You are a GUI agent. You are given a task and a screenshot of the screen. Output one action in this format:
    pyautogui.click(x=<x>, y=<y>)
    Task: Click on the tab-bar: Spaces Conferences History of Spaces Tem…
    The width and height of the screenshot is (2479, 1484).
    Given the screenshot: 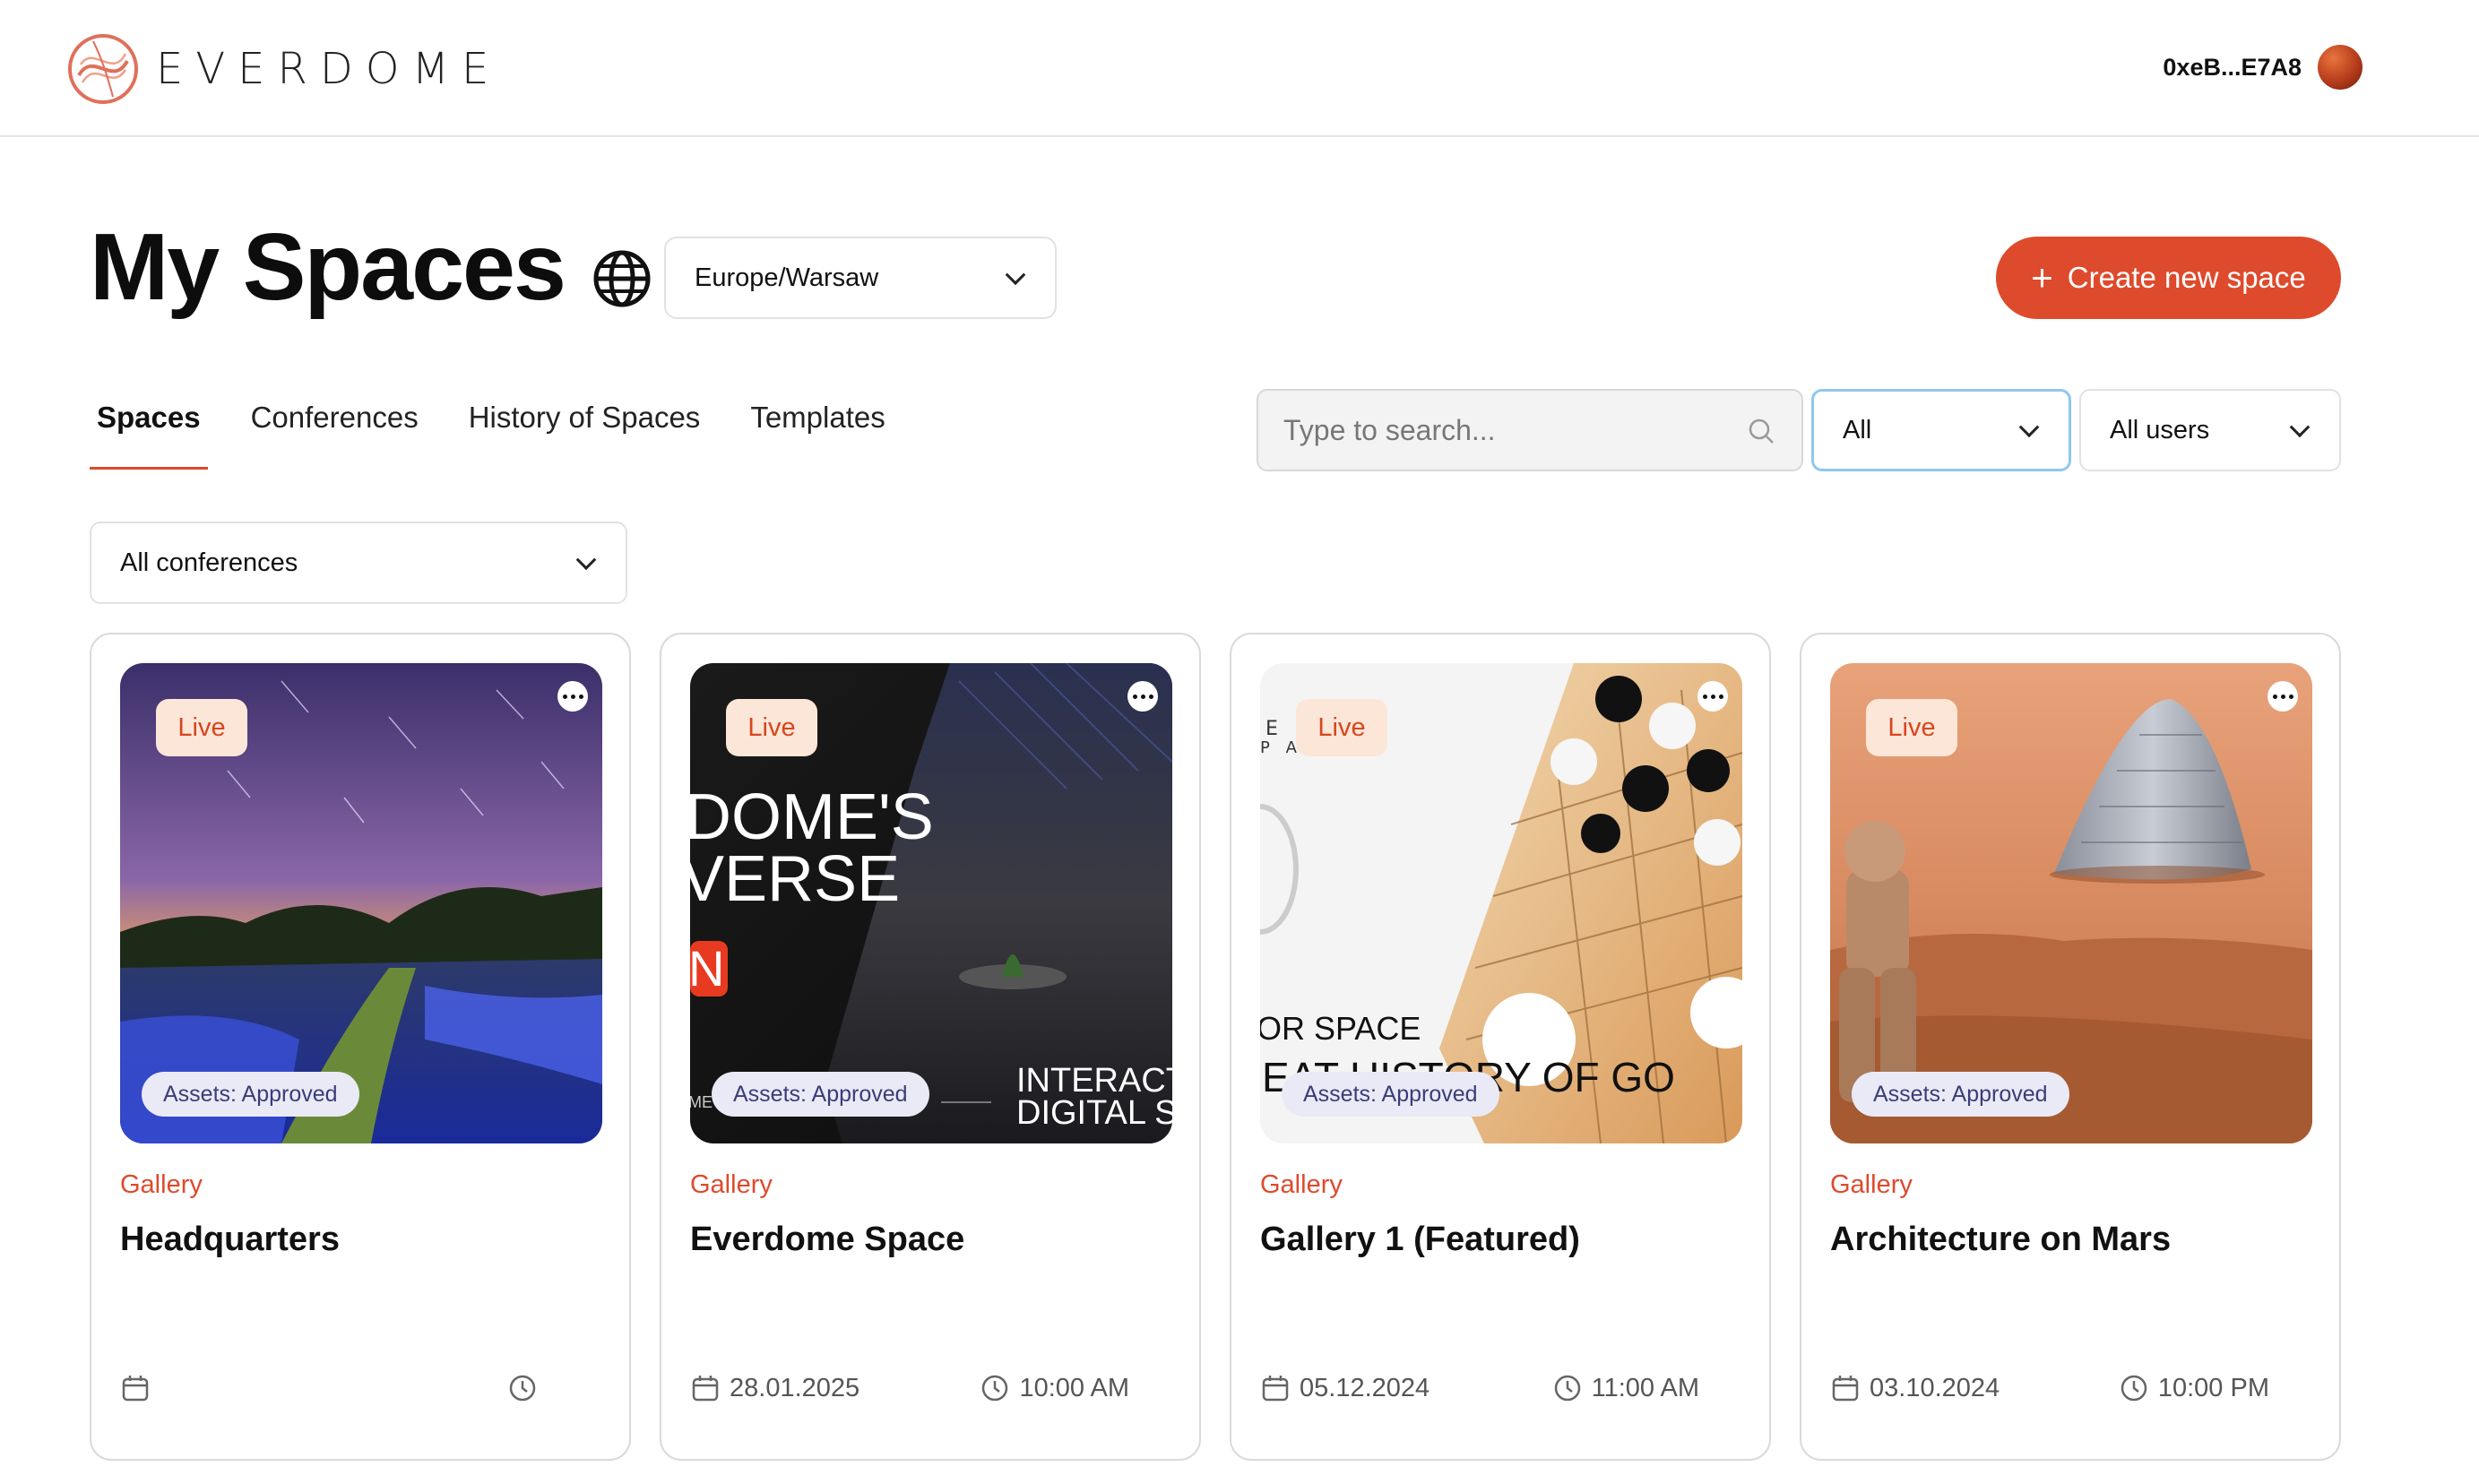 What is the action you would take?
    pyautogui.click(x=510, y=432)
    